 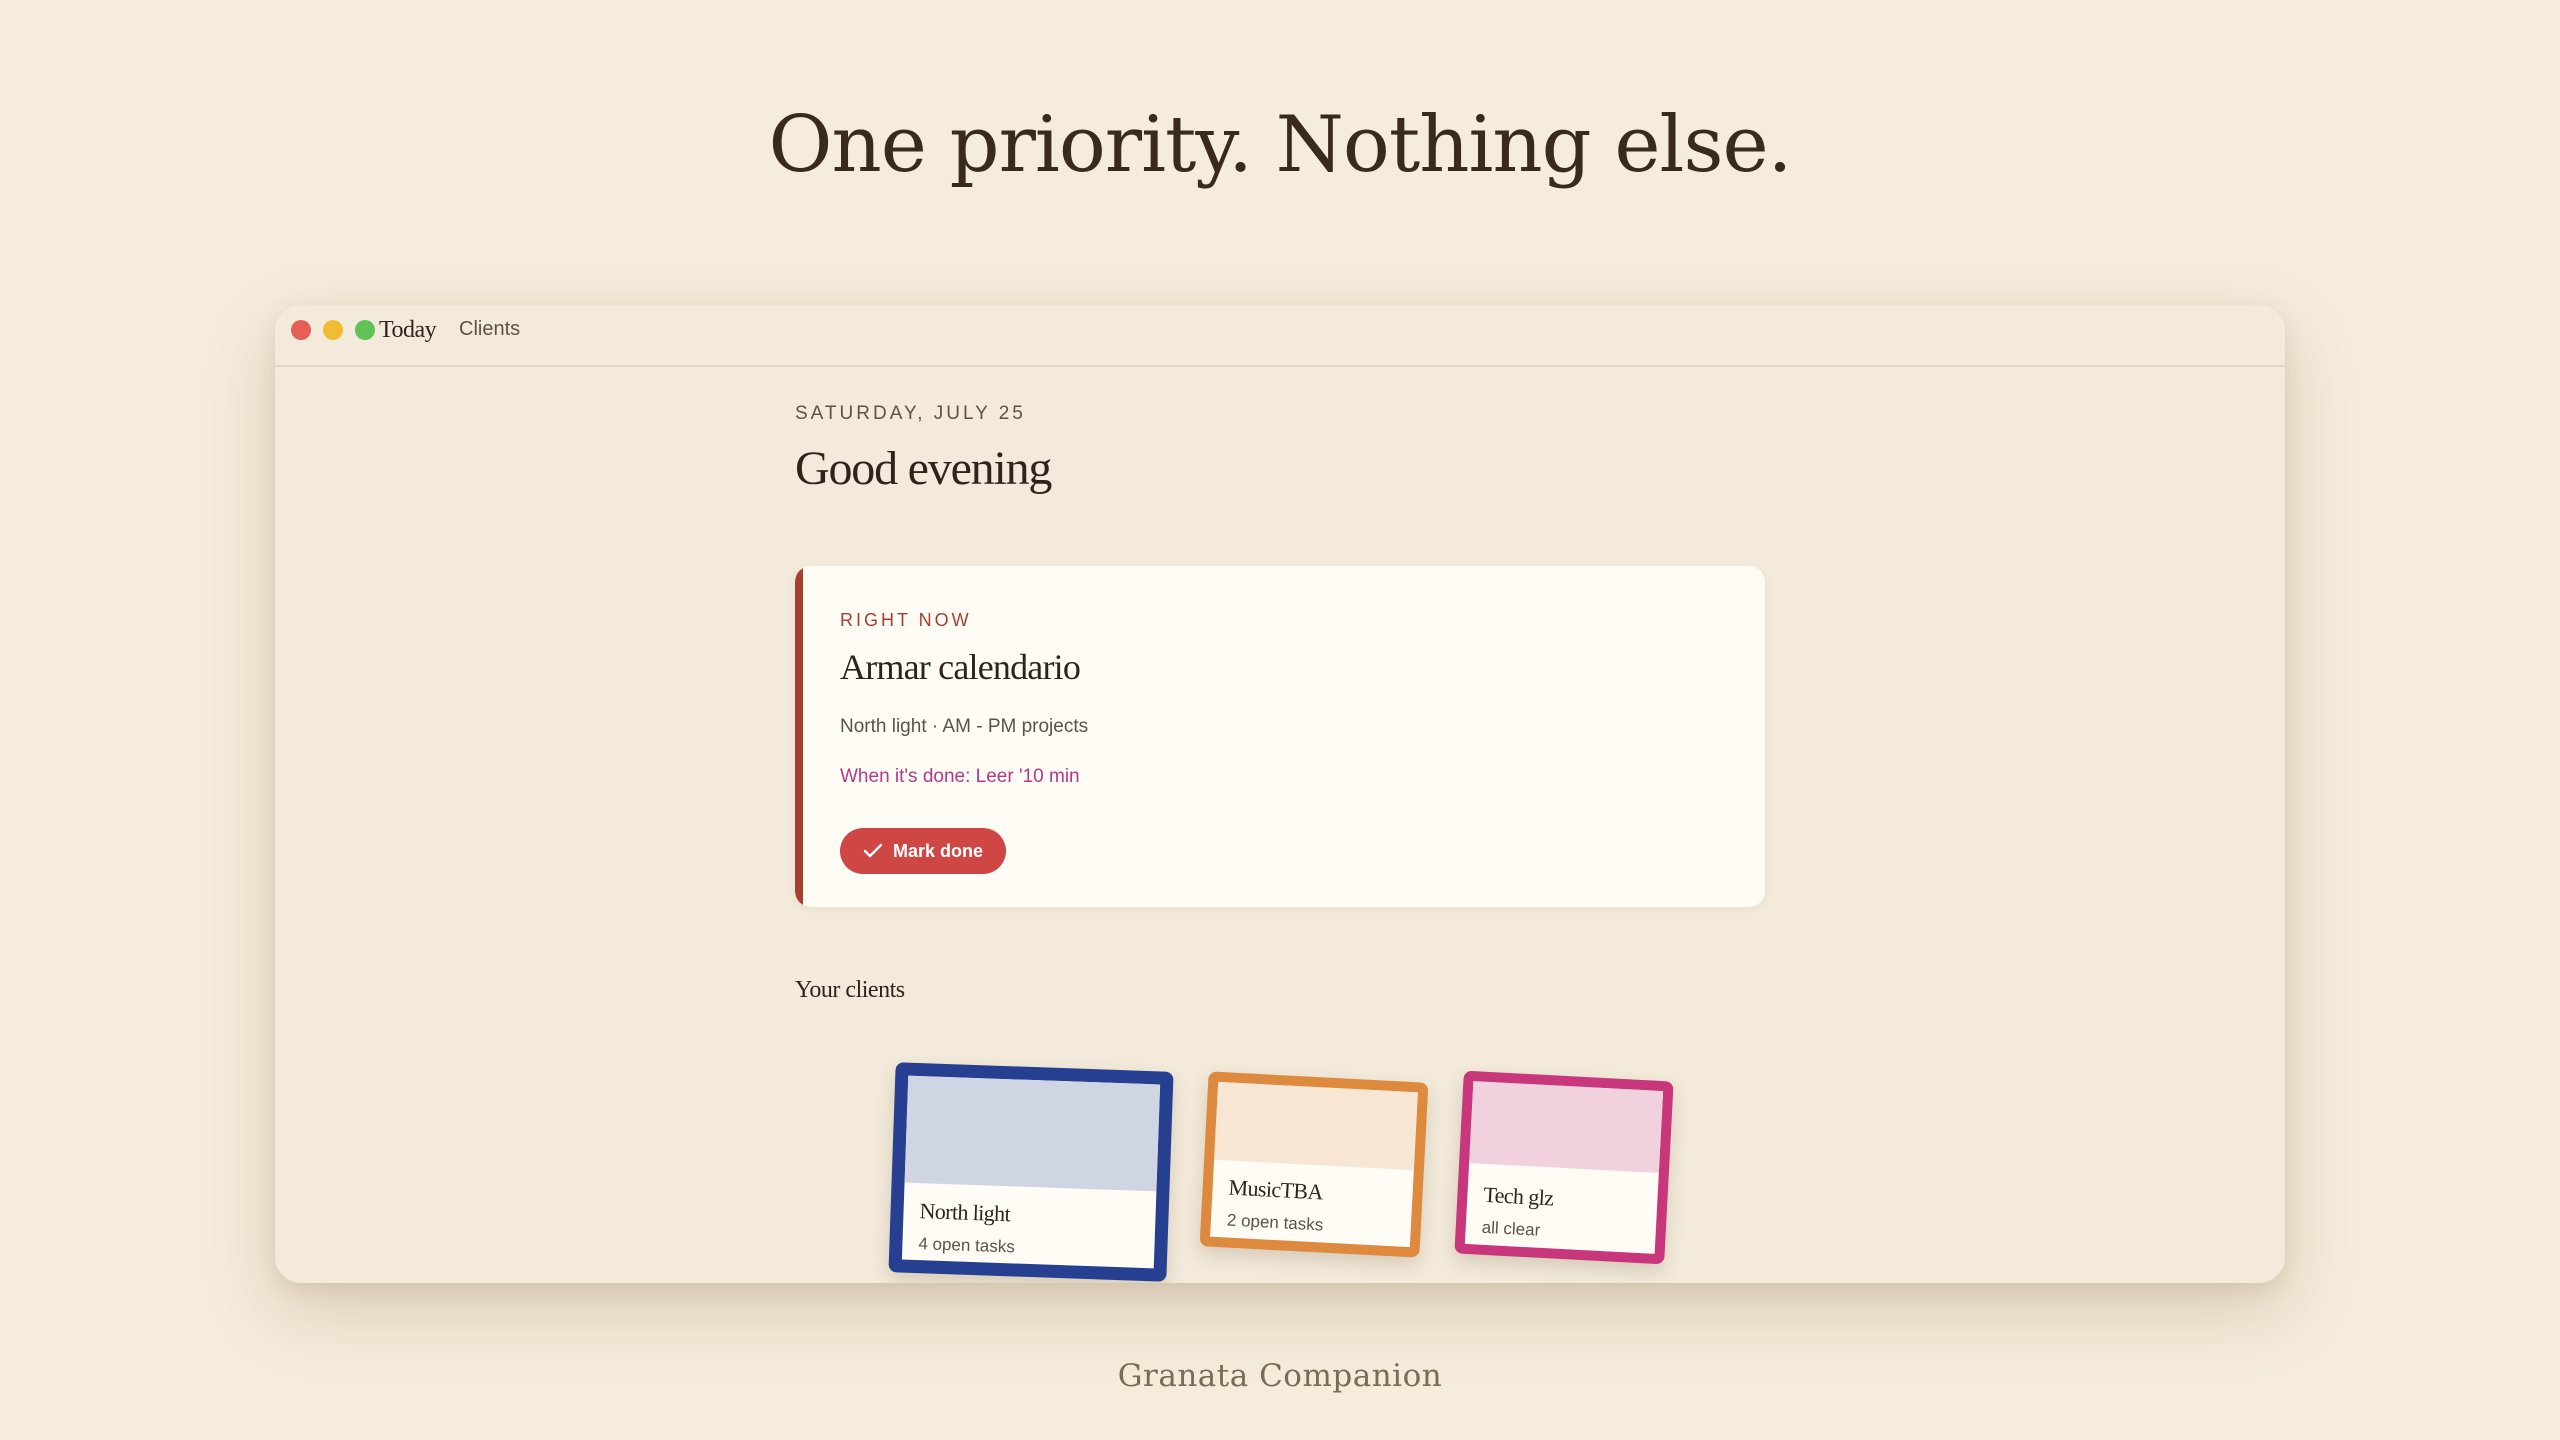 I want to click on client-task-count: 2 open tasks, so click(x=1275, y=1222).